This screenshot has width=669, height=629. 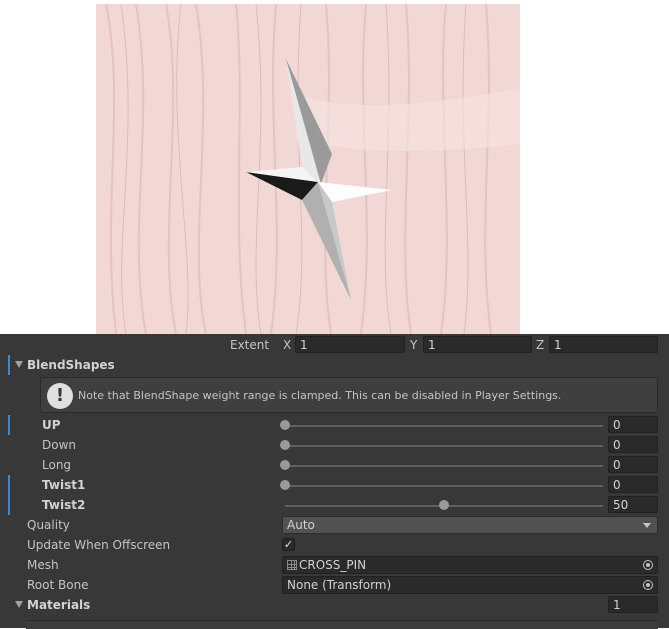 I want to click on root-bone-row: Root Bone None (Transform), so click(x=334, y=585).